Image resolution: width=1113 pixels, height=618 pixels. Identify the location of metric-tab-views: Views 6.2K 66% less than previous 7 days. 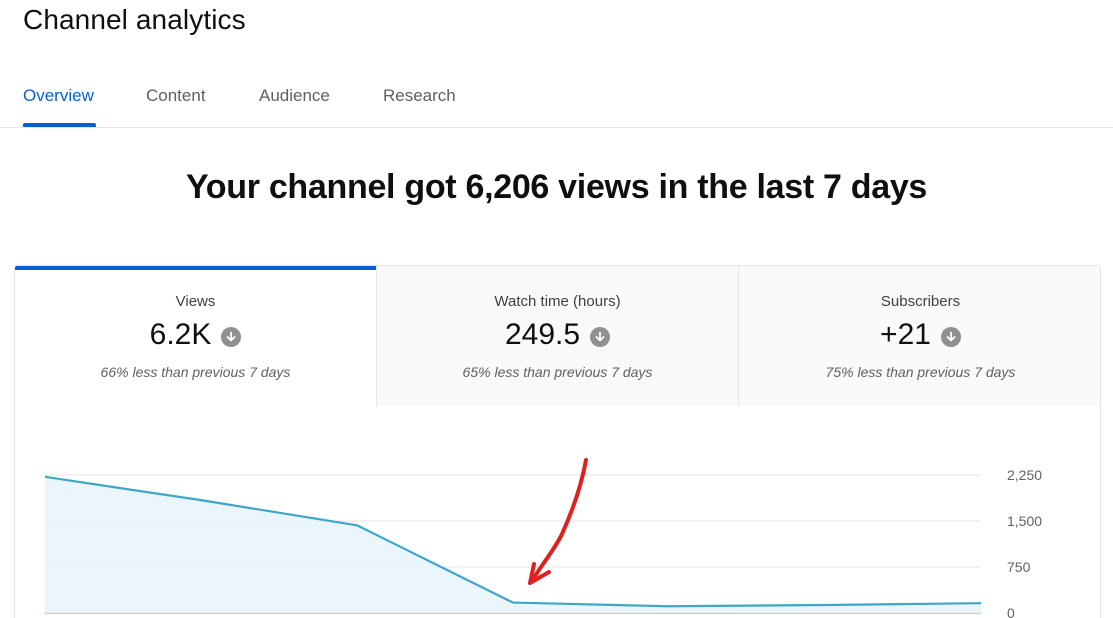
(195, 336).